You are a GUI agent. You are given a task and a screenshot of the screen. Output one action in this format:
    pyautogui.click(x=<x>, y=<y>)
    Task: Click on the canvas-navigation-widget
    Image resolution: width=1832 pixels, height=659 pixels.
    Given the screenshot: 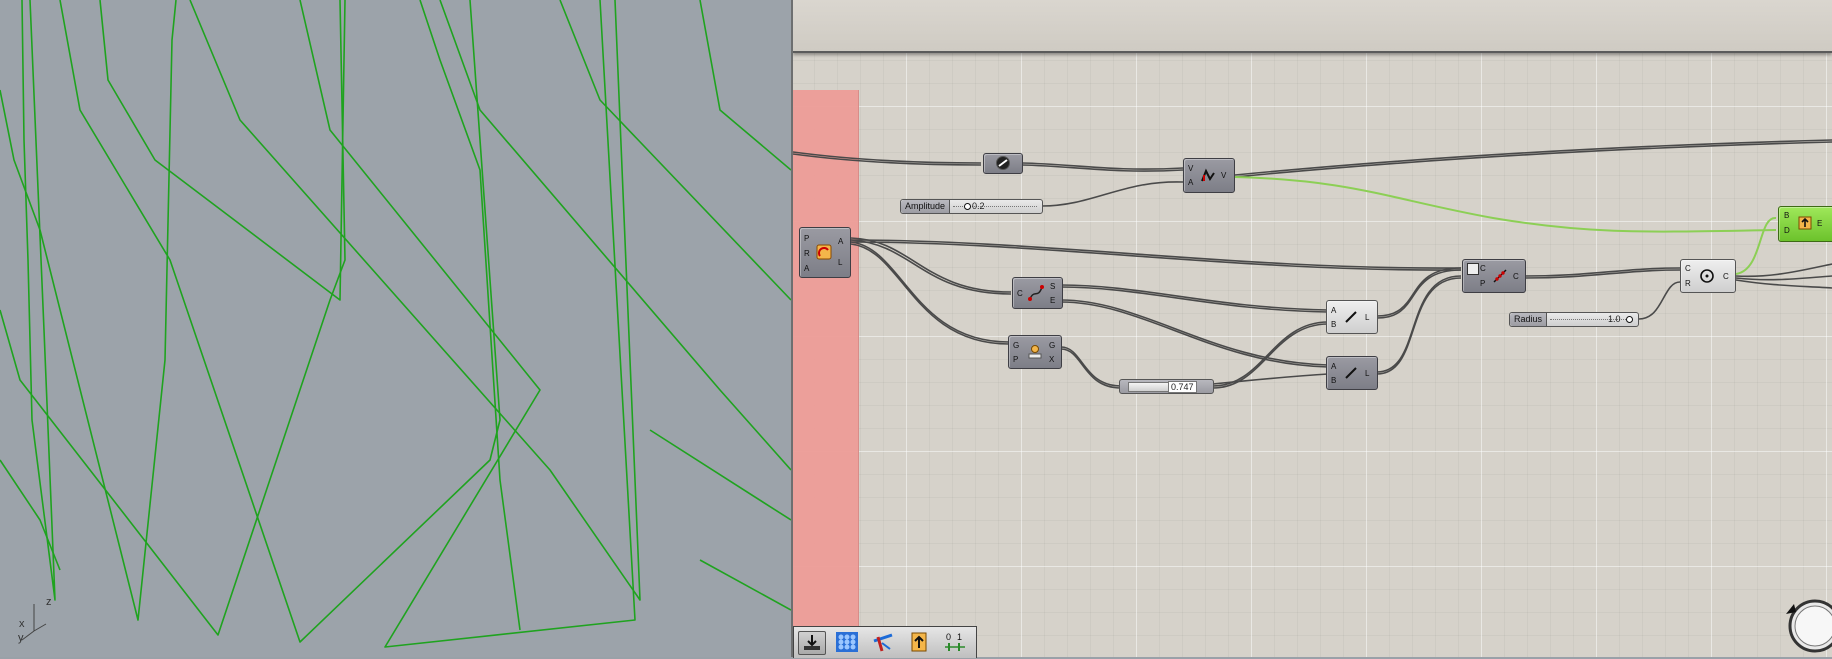 What is the action you would take?
    pyautogui.click(x=1805, y=623)
    